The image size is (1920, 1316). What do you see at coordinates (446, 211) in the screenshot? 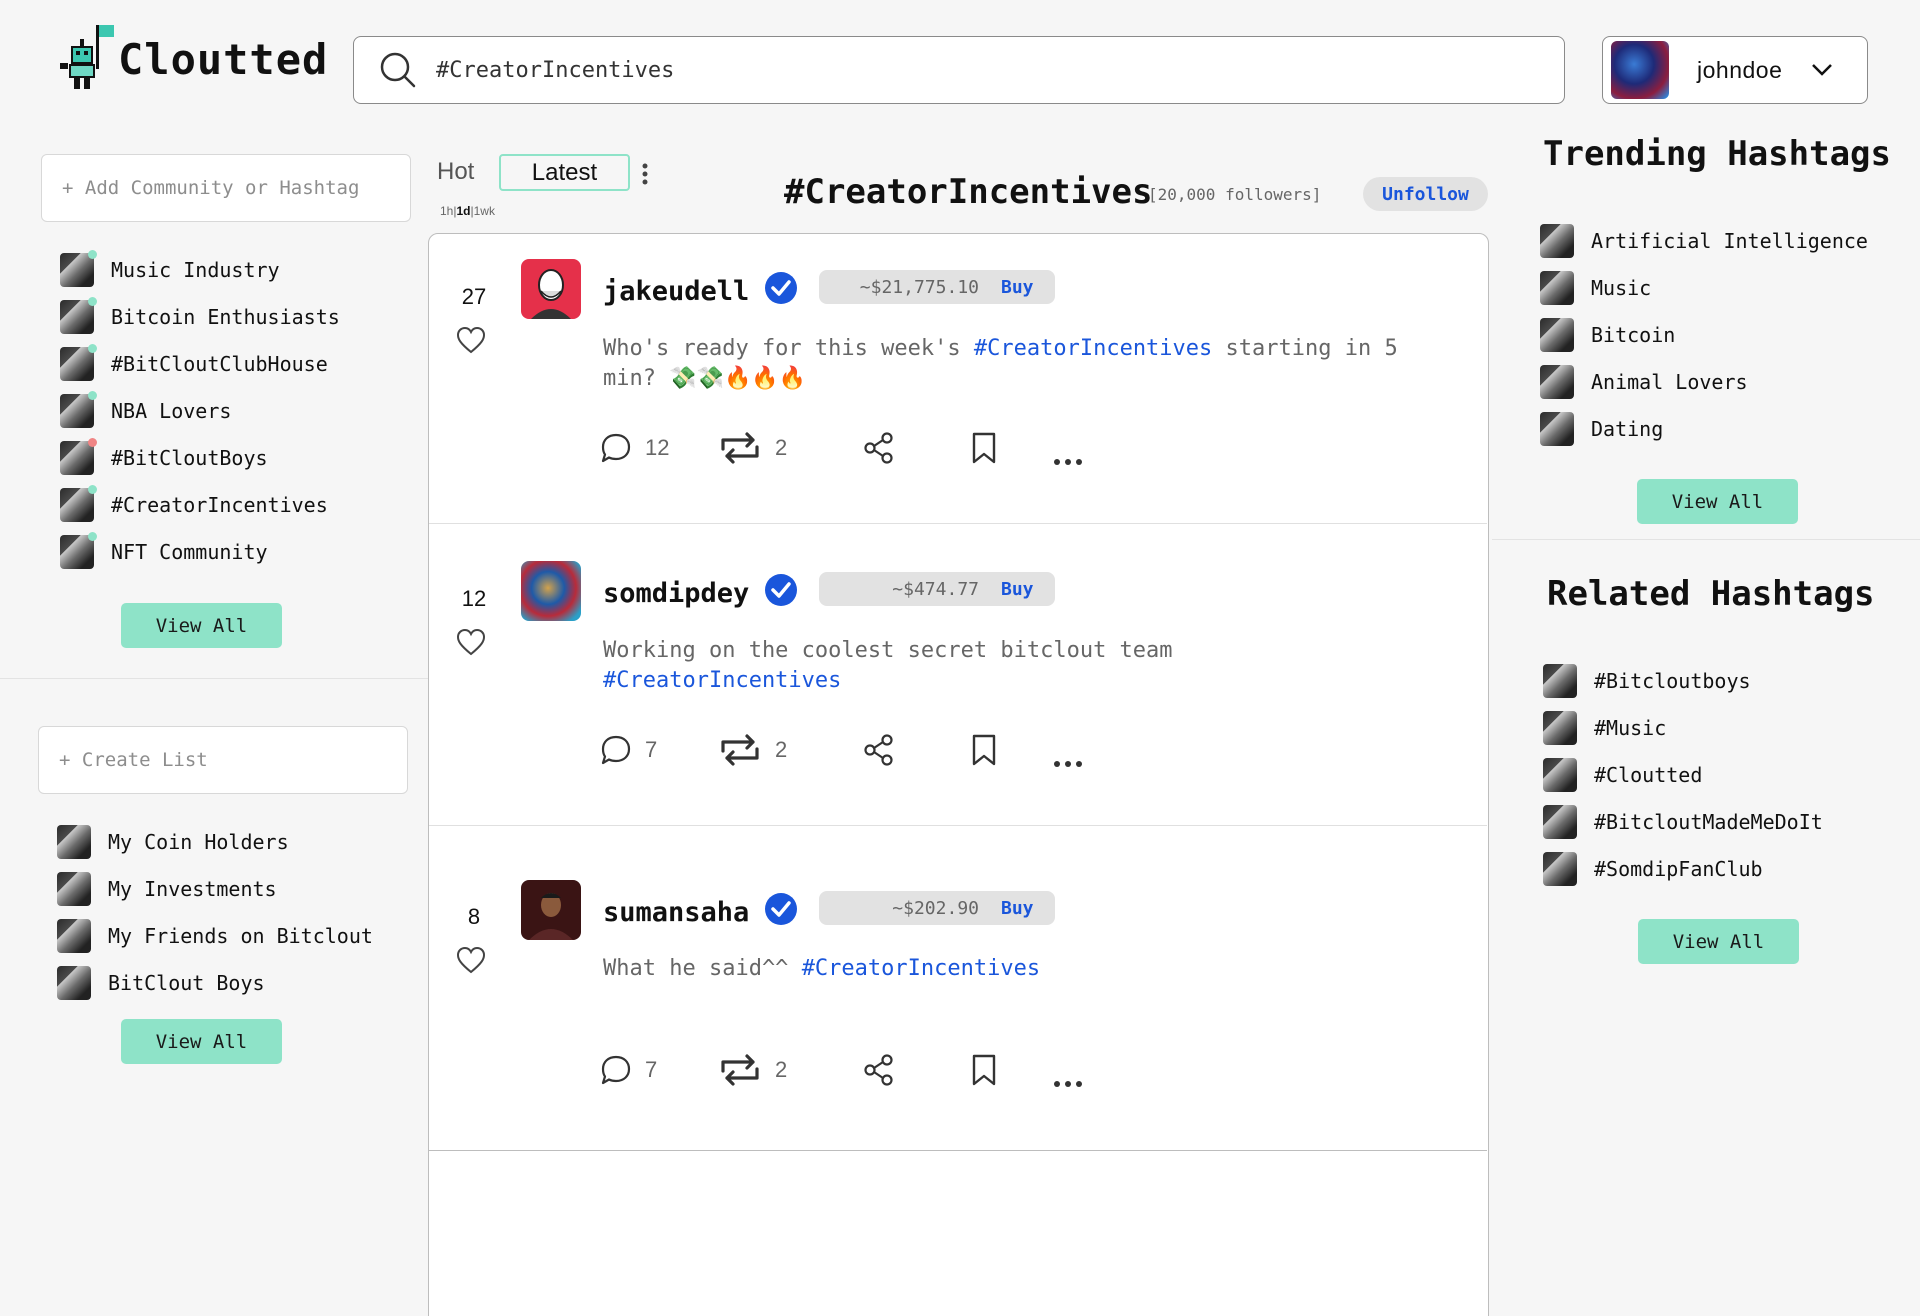
I see `time-filter-1h: 1h` at bounding box center [446, 211].